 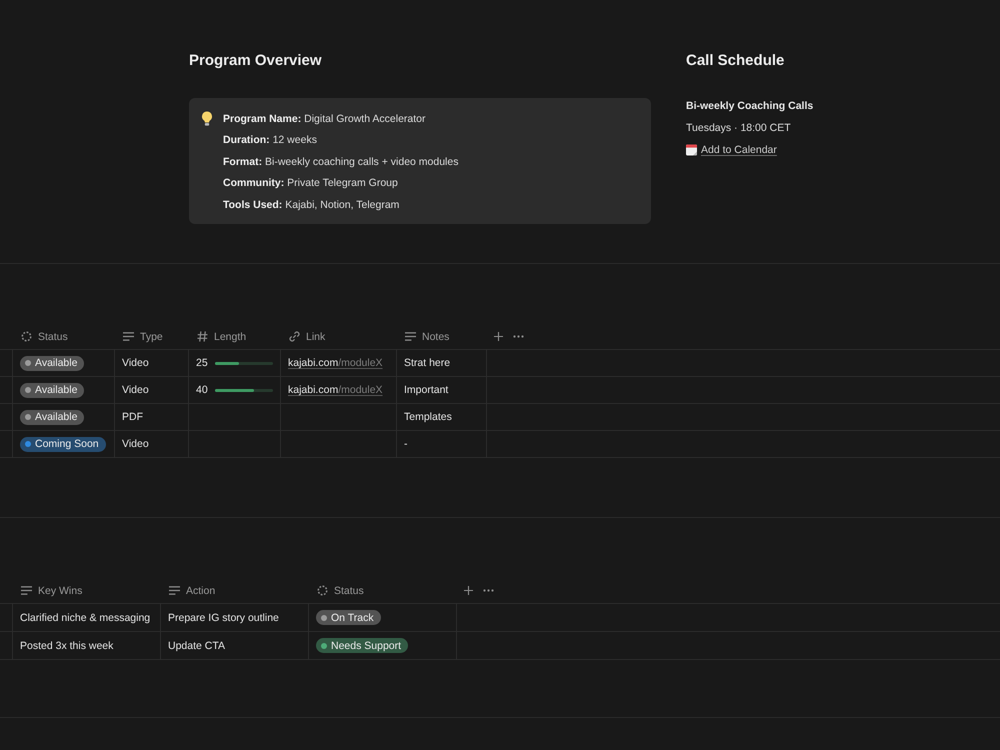 I want to click on status-label: Coming Soon, so click(x=67, y=444).